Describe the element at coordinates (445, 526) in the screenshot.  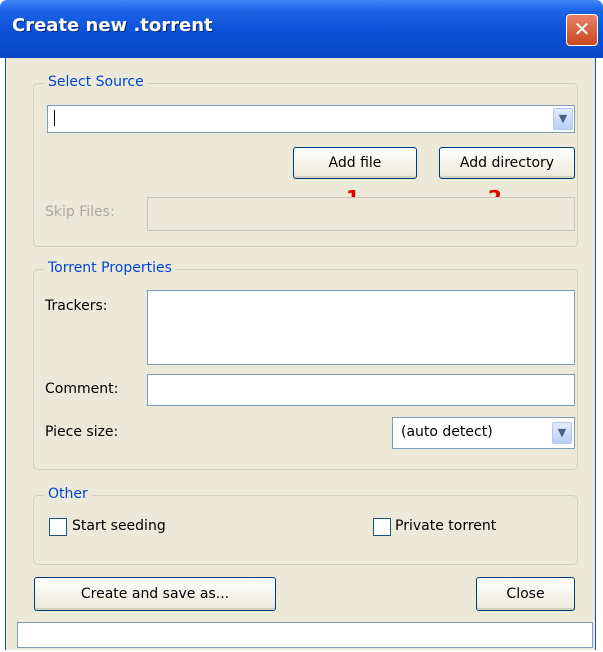
I see `private-torrent-label: Private torrent` at that location.